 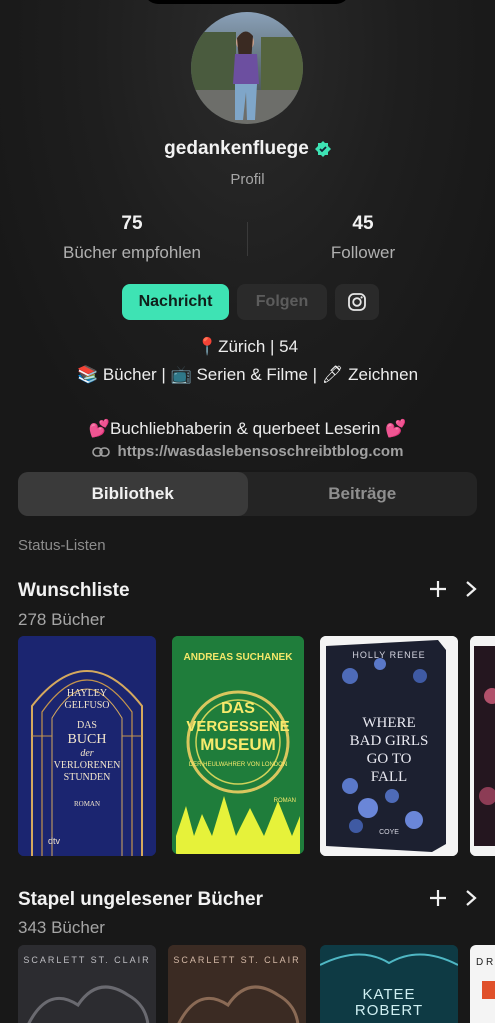 What do you see at coordinates (247, 179) in the screenshot?
I see `profile-subtitle: Profil` at bounding box center [247, 179].